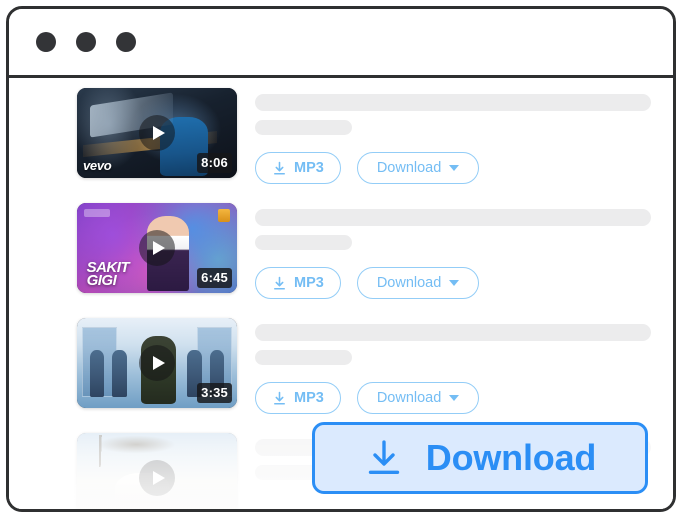 The width and height of the screenshot is (682, 518). Describe the element at coordinates (341, 43) in the screenshot. I see `browser-title-bar` at that location.